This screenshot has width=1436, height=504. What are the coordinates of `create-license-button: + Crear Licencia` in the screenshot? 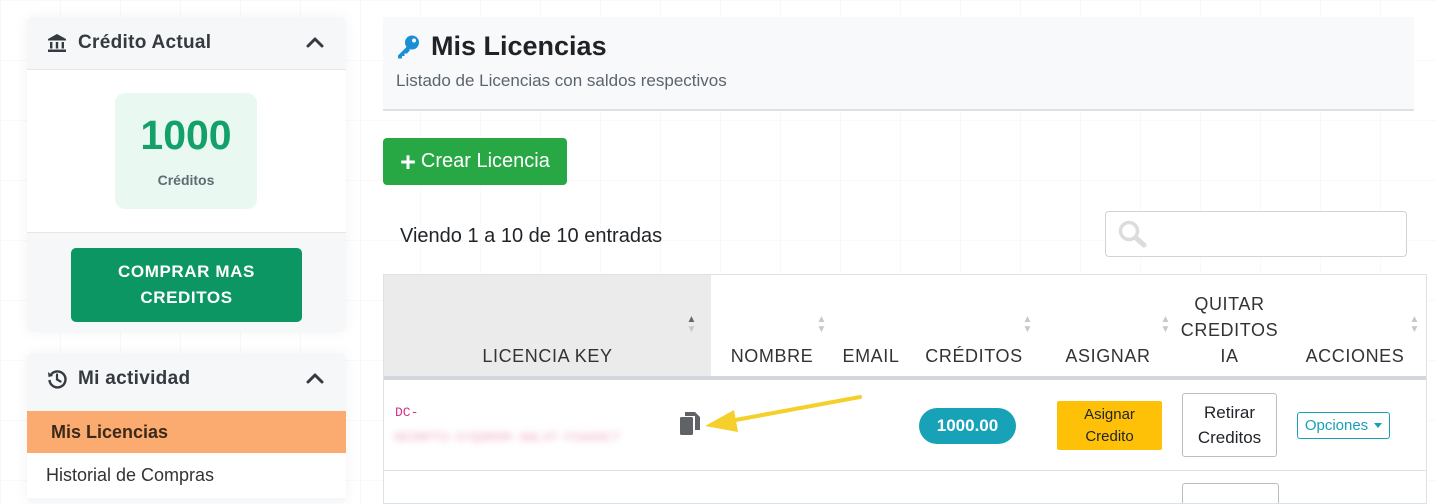 It's located at (475, 161).